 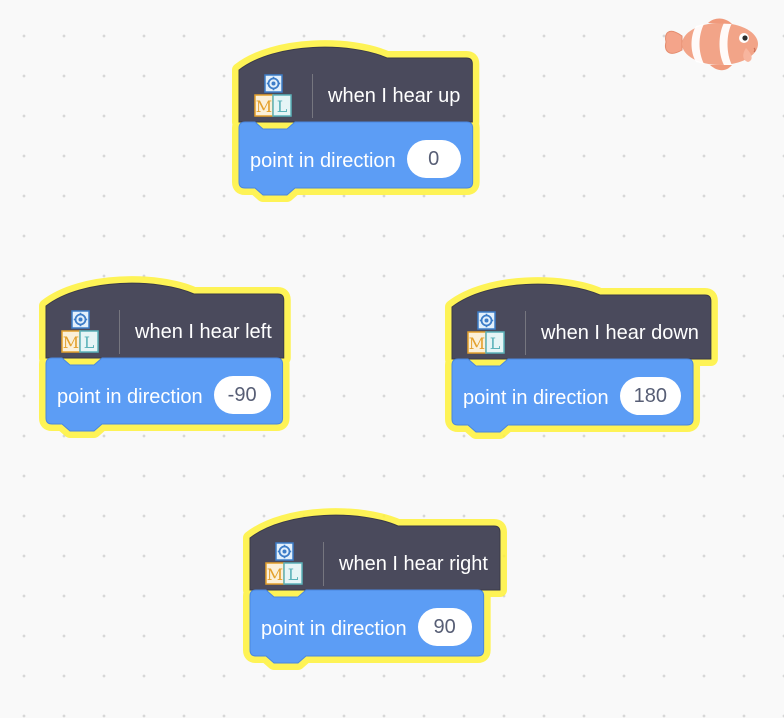 I want to click on direction-value-input: -90, so click(x=242, y=395).